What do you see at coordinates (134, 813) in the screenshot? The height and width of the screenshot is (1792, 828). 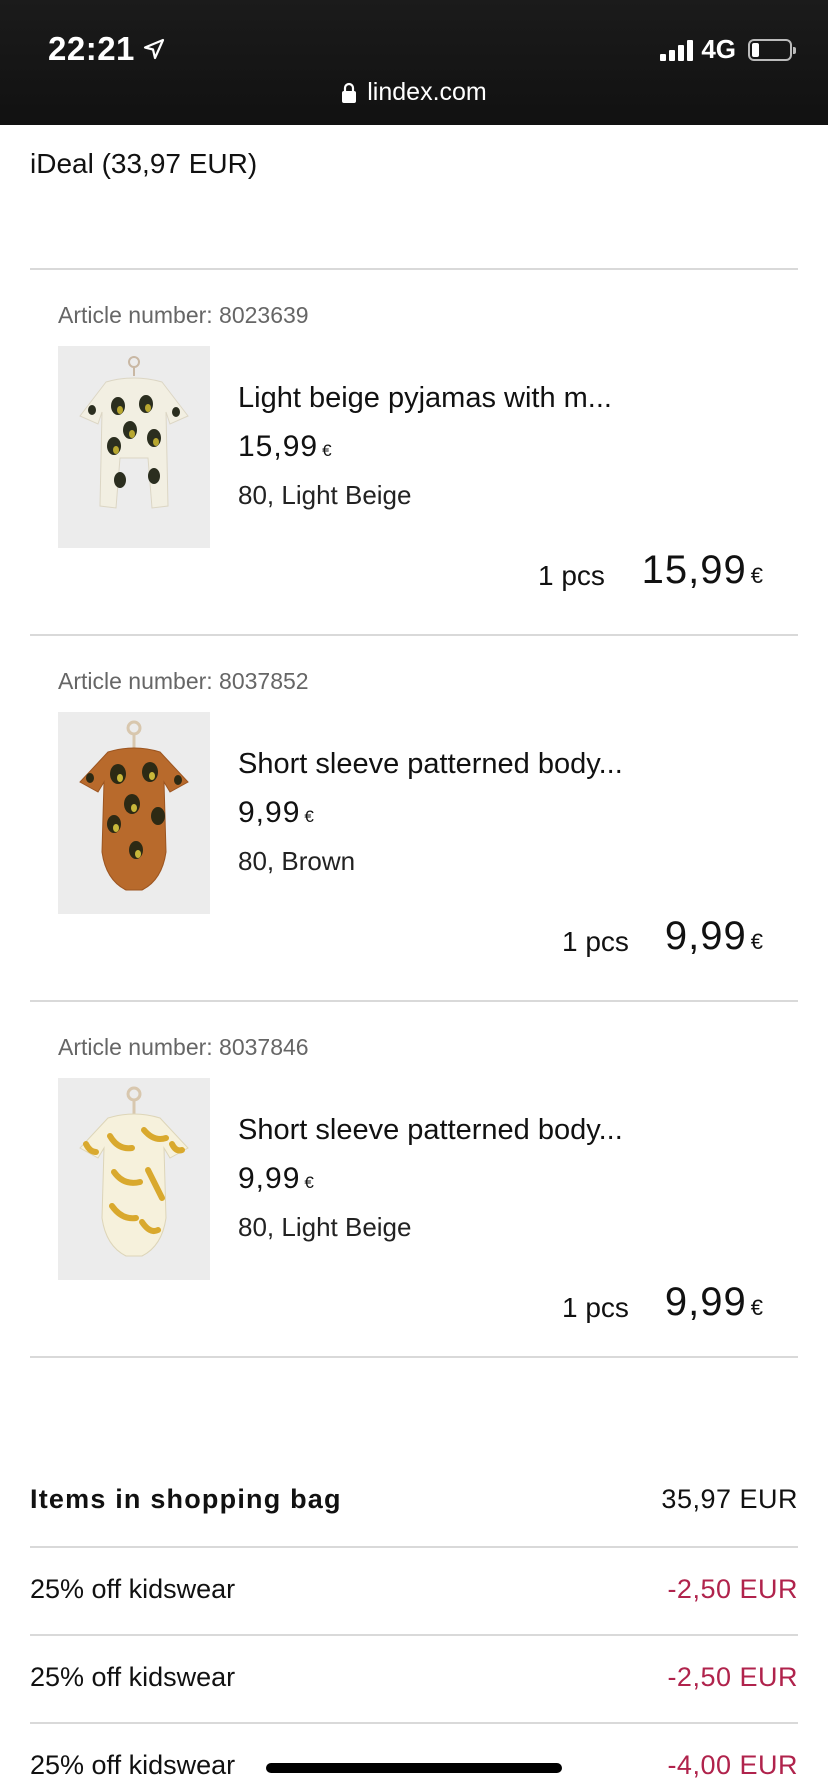 I see `brown-gorilla-body-image` at bounding box center [134, 813].